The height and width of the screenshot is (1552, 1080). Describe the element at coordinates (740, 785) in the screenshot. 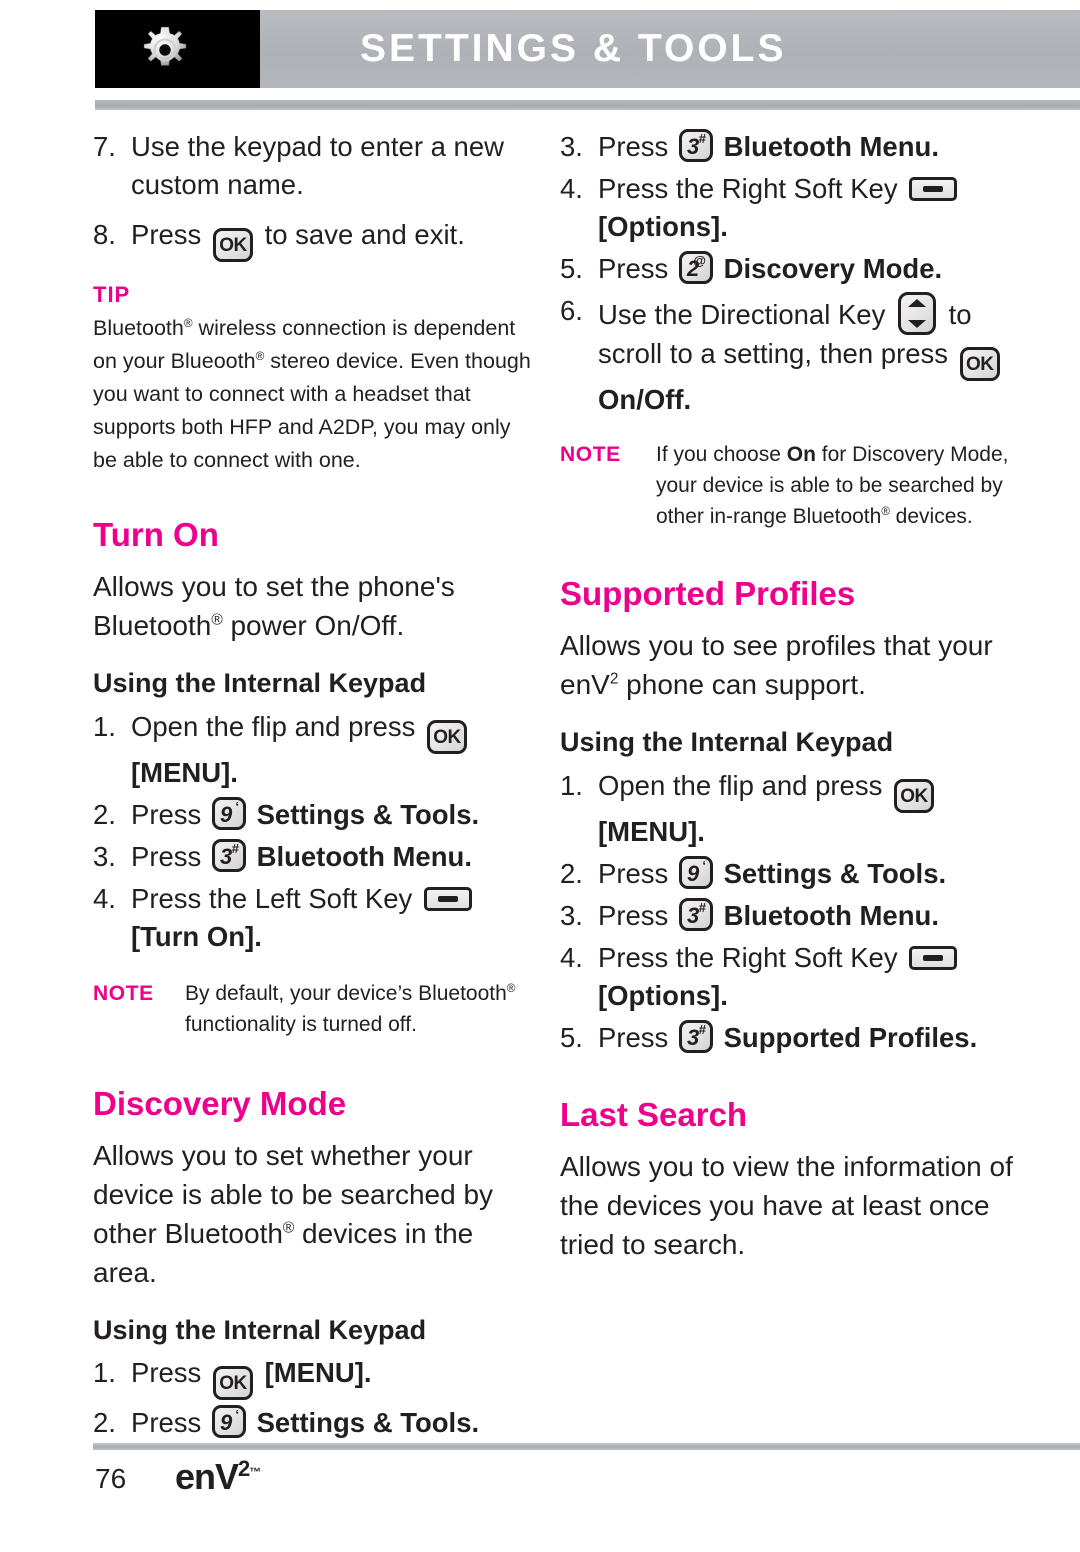

I see `step-text-pre: Open the flip and press` at that location.